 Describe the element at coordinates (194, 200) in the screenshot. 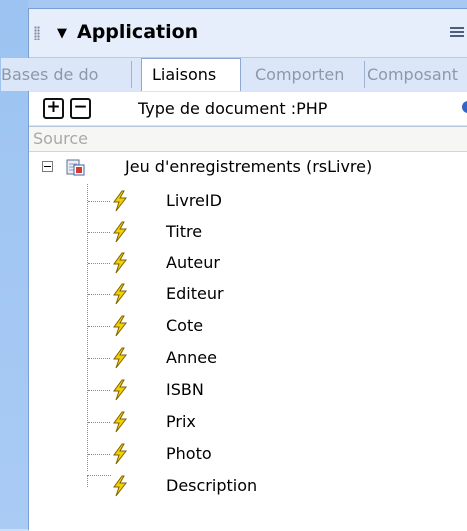

I see `field-label: LivreID` at that location.